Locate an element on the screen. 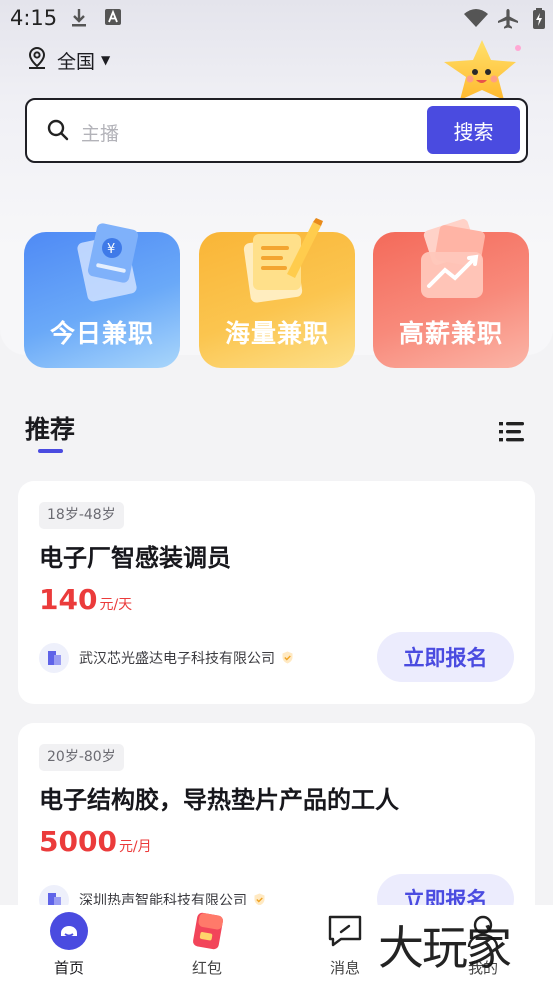  category-high-salary-parttime: 高薪兼职 is located at coordinates (451, 293).